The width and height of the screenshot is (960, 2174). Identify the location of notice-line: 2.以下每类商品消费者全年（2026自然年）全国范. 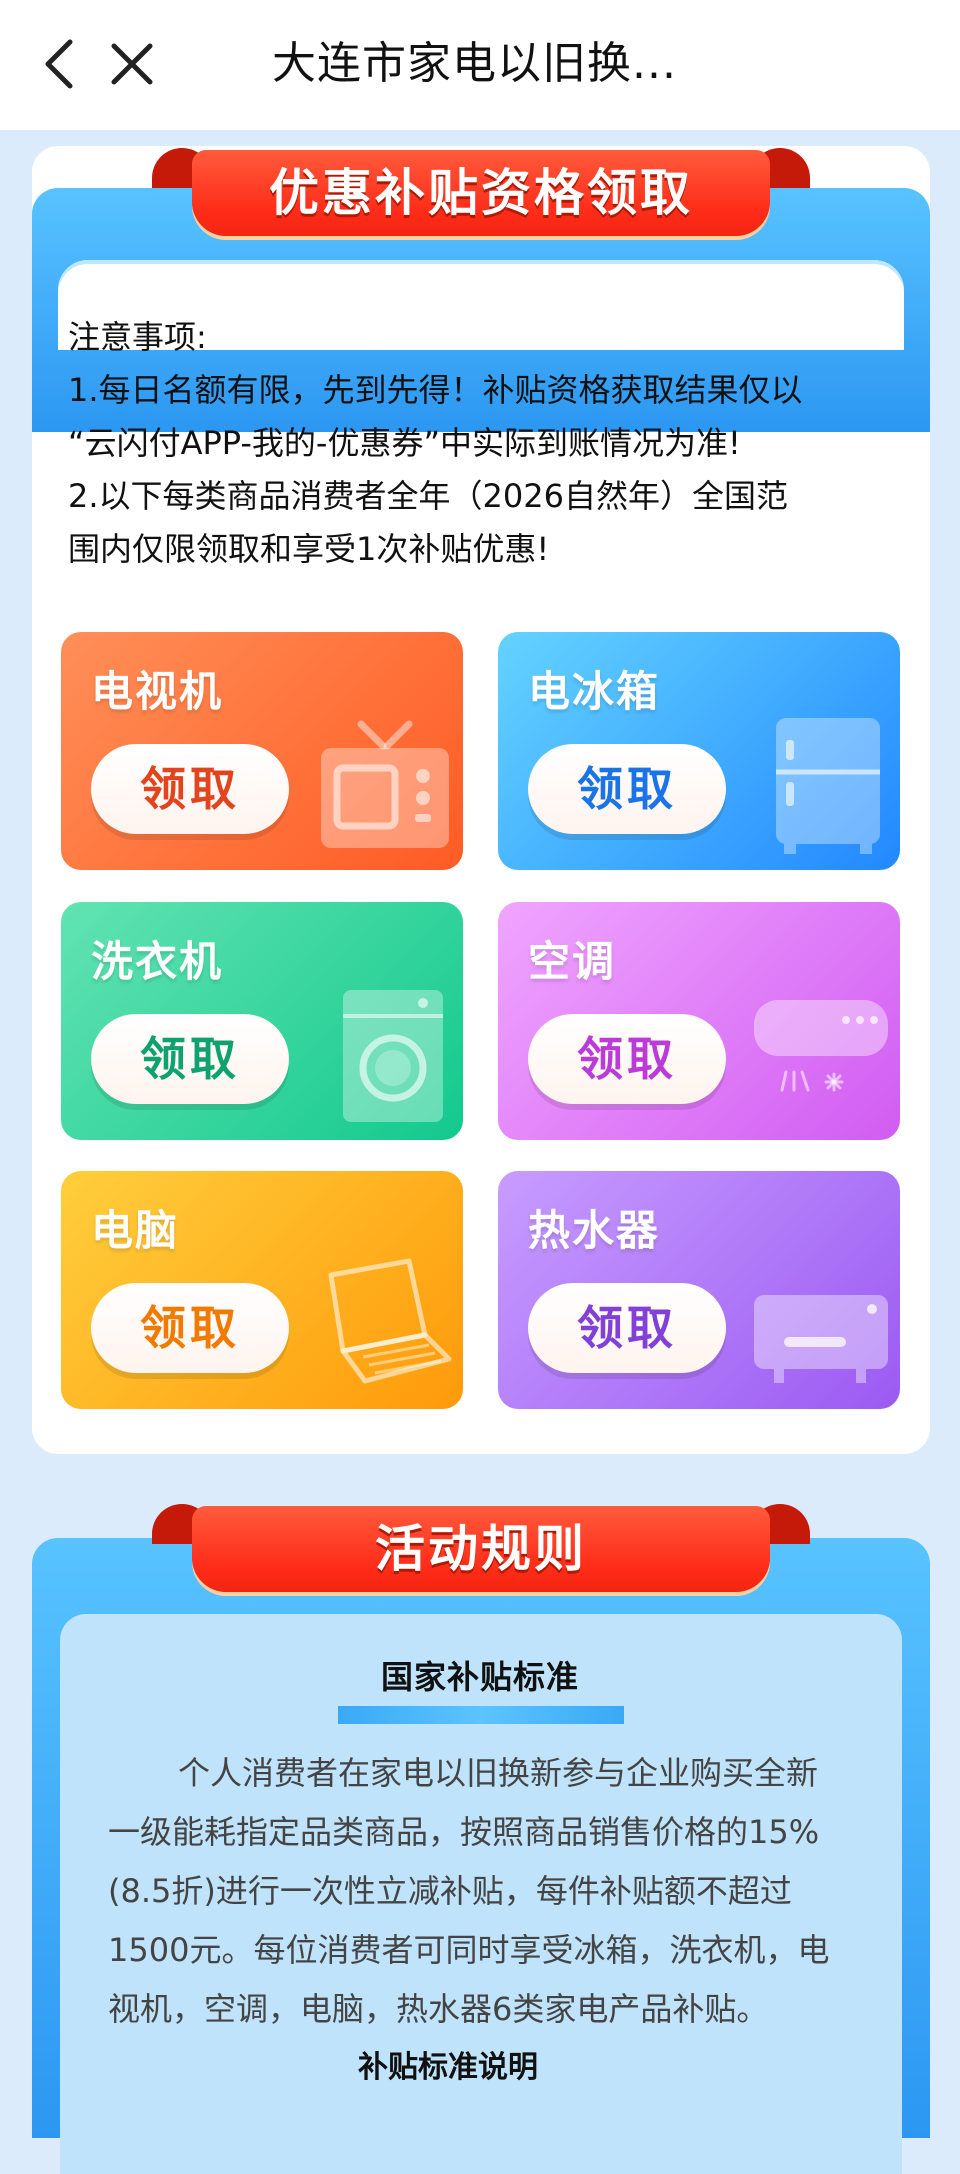
(428, 496).